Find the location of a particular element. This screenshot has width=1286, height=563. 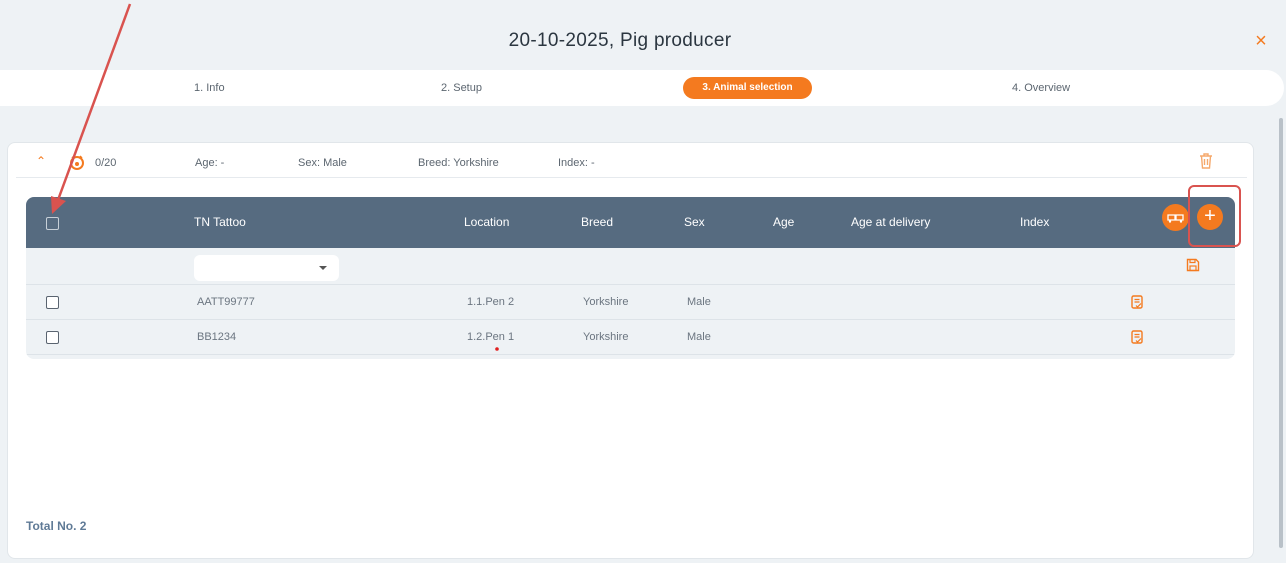

close-icon: × is located at coordinates (1261, 41).